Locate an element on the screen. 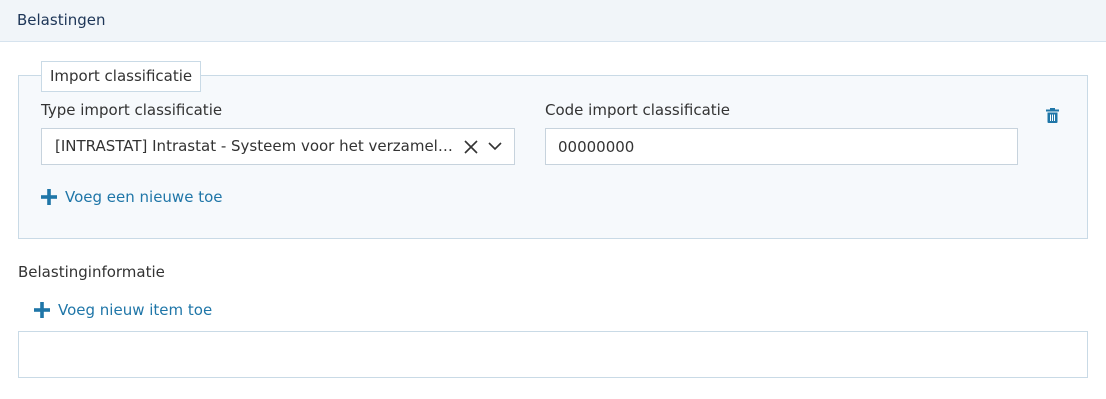 Image resolution: width=1106 pixels, height=399 pixels. type-import-label: Type import classificatie is located at coordinates (132, 110).